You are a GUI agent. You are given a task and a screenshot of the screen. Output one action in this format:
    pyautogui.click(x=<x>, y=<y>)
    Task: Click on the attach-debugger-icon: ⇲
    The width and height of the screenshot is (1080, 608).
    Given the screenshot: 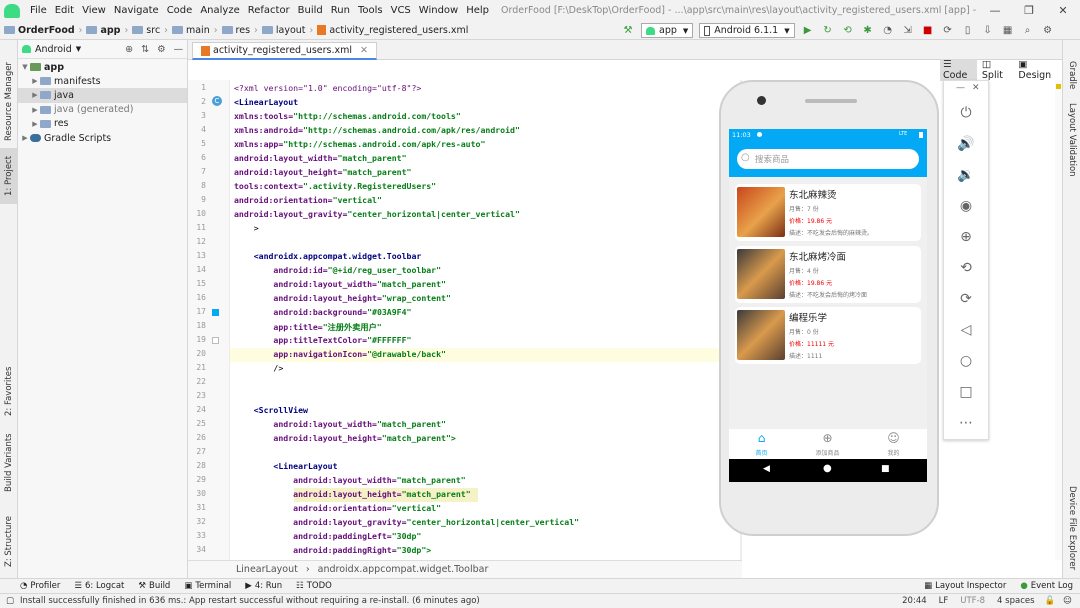 What is the action you would take?
    pyautogui.click(x=908, y=30)
    